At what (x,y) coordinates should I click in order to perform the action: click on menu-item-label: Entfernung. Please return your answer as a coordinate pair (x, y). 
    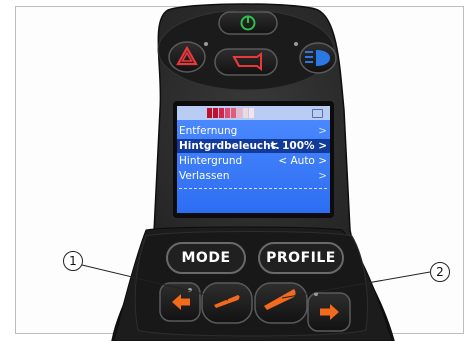
    Looking at the image, I should click on (208, 131).